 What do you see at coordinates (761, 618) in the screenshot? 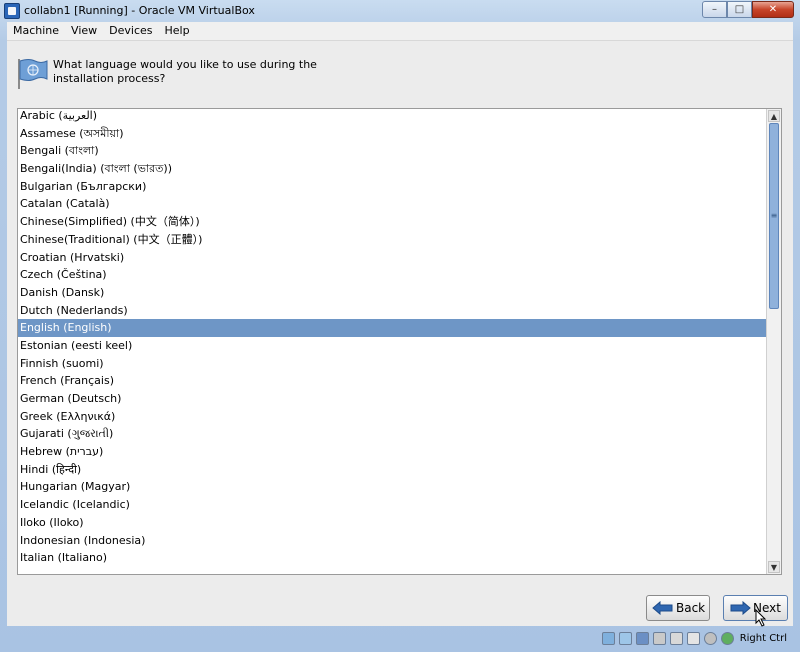
I see `mouse-pointer-icon` at bounding box center [761, 618].